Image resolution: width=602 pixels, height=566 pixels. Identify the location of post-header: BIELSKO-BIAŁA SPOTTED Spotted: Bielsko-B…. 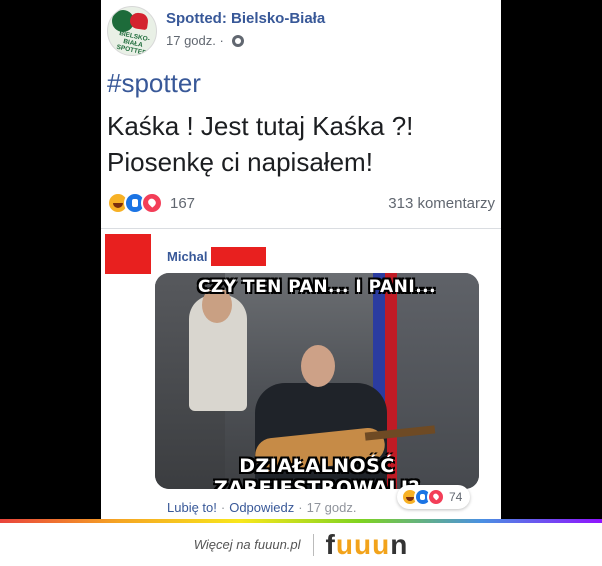
(216, 31).